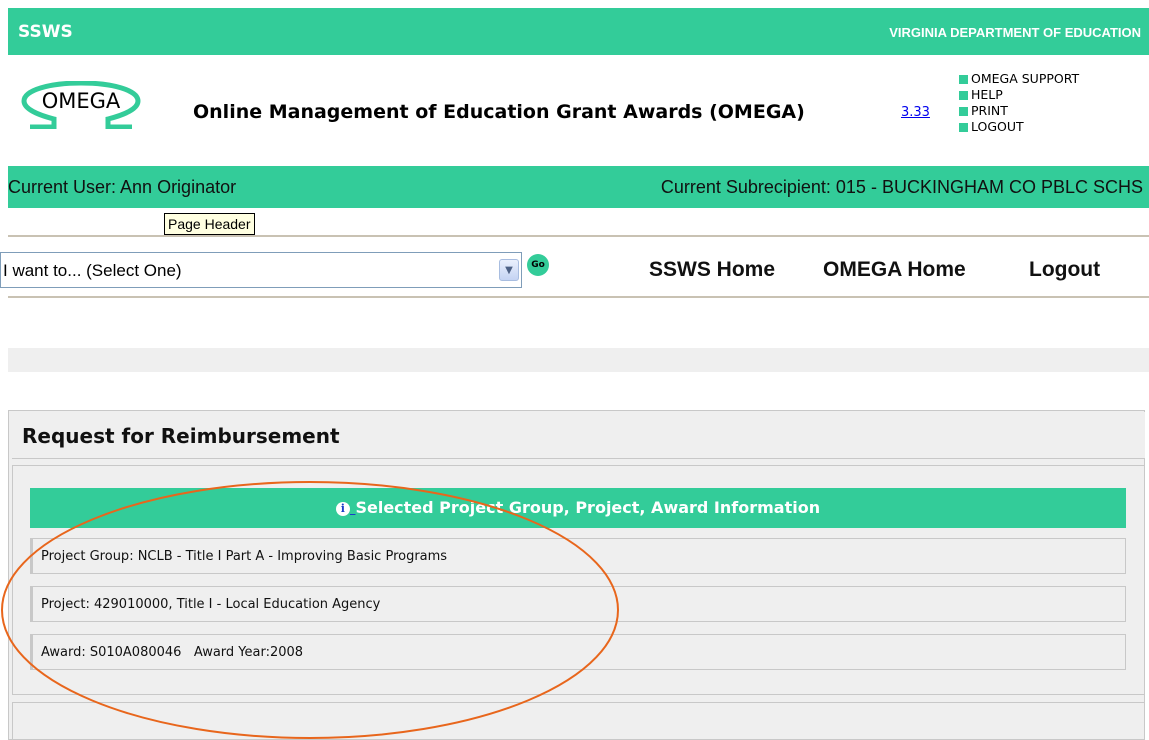 The width and height of the screenshot is (1149, 740). I want to click on print-link: PRINT, so click(1019, 111).